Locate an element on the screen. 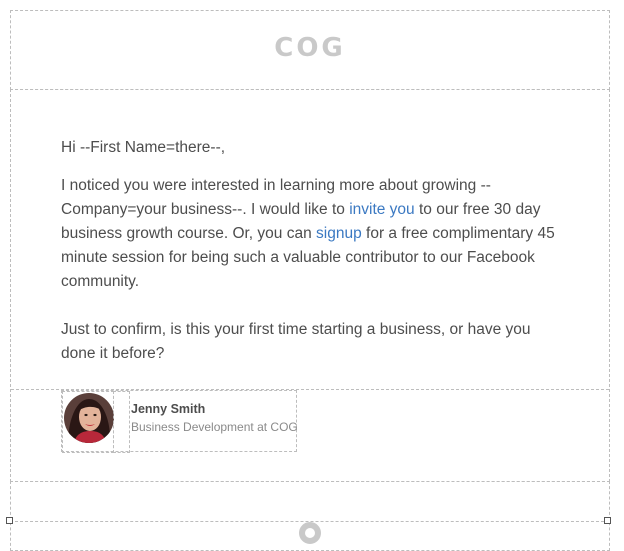 This screenshot has width=624, height=551. avatar is located at coordinates (89, 418).